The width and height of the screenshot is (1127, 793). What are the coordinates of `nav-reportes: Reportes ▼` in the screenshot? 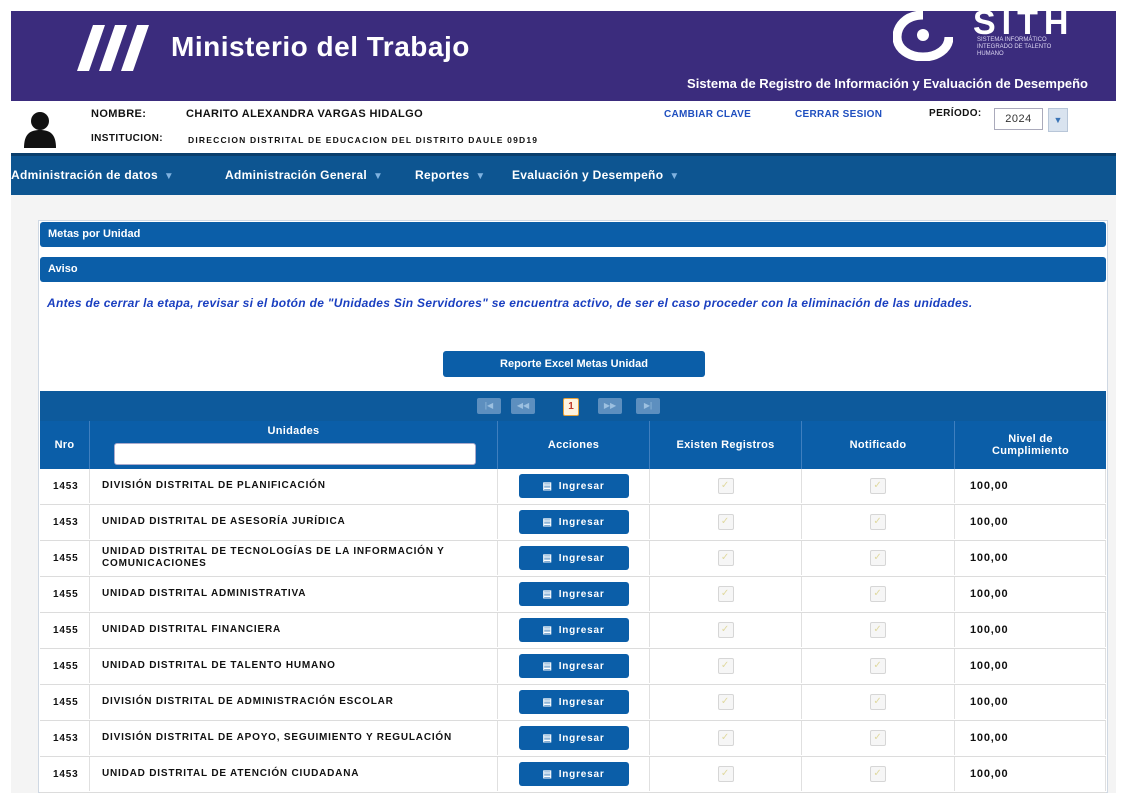 It's located at (450, 175).